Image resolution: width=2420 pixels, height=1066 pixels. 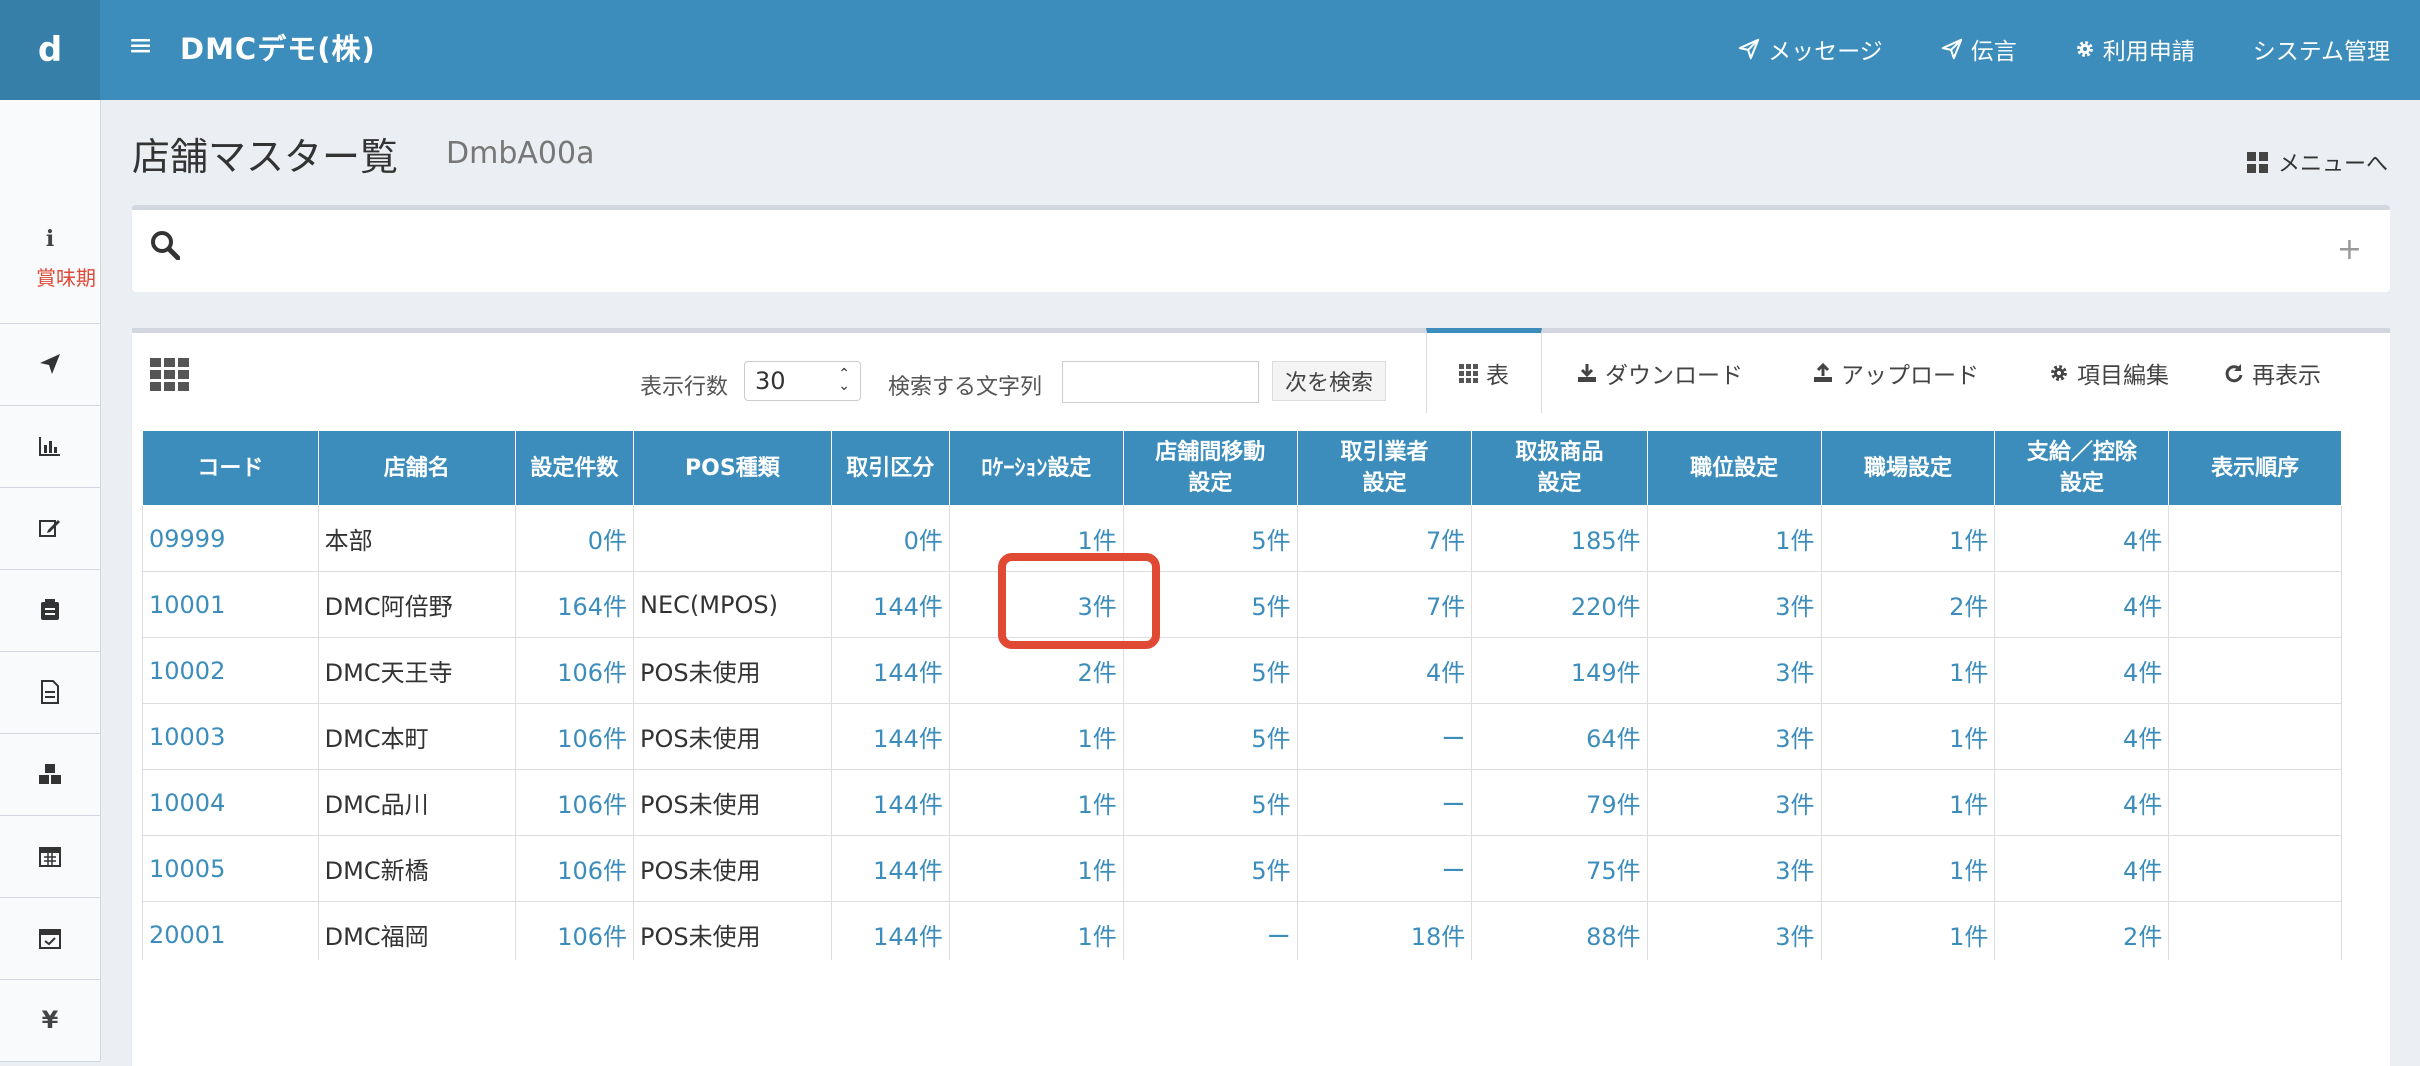 I want to click on cell-products: 75件, so click(x=1559, y=868).